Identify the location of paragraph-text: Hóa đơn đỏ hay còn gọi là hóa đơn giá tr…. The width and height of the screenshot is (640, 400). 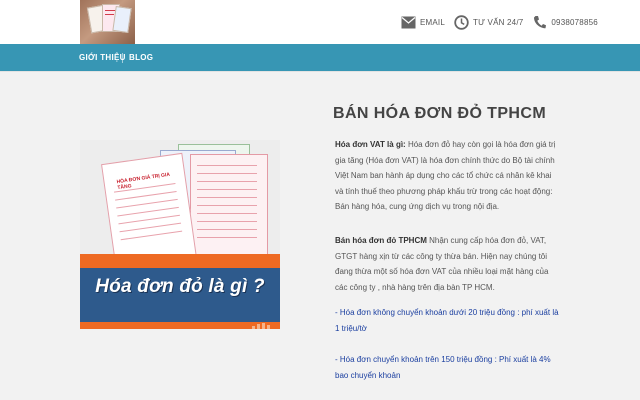
(445, 176).